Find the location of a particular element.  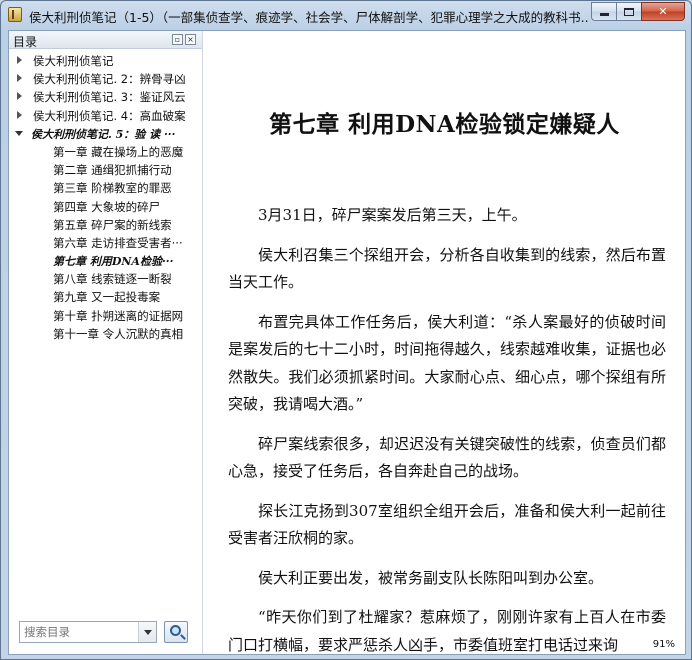

toc-title: 目录 is located at coordinates (25, 42).